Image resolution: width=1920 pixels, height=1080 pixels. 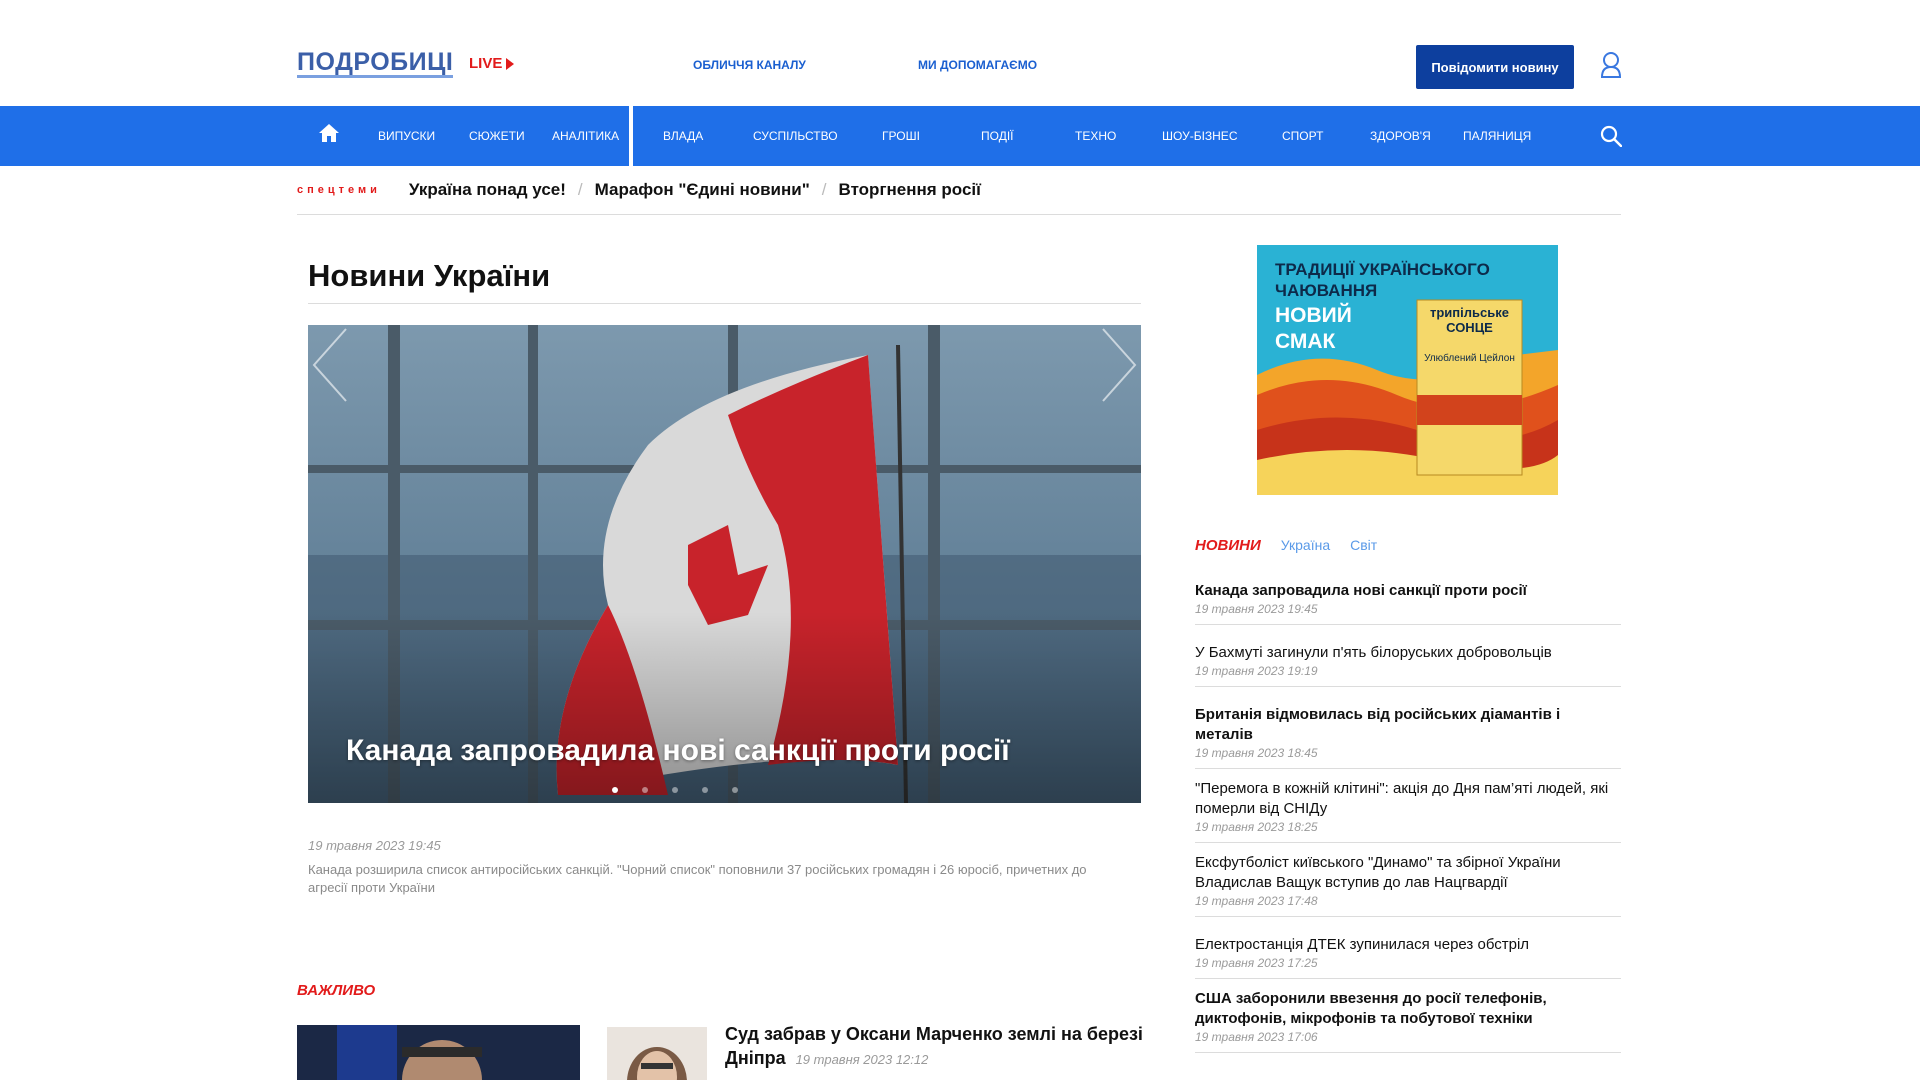 What do you see at coordinates (1228, 545) in the screenshot?
I see `tab-news: НОВИНИ` at bounding box center [1228, 545].